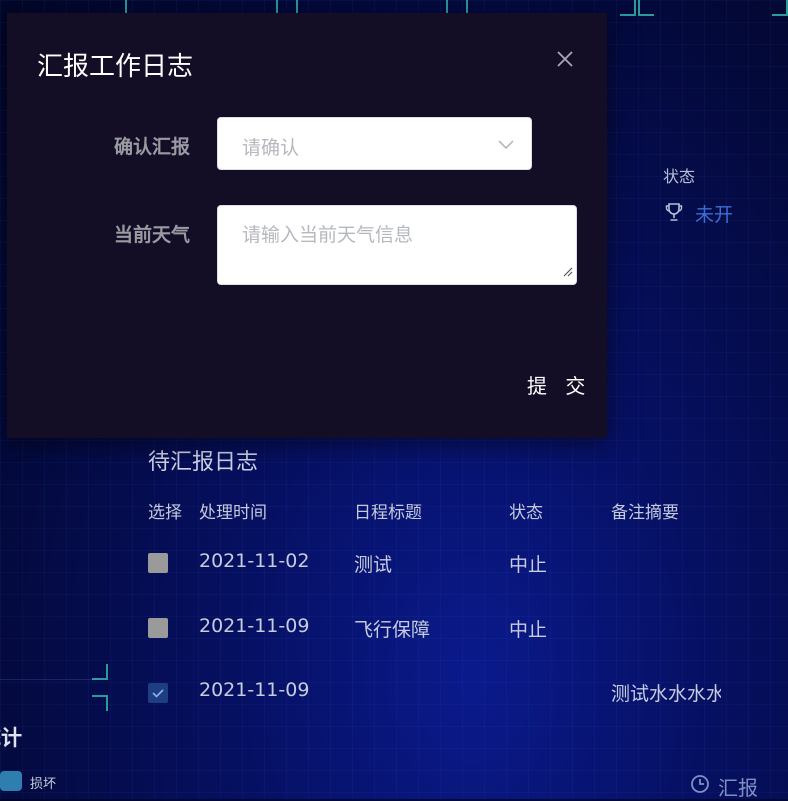  What do you see at coordinates (674, 214) in the screenshot?
I see `trophy-icon` at bounding box center [674, 214].